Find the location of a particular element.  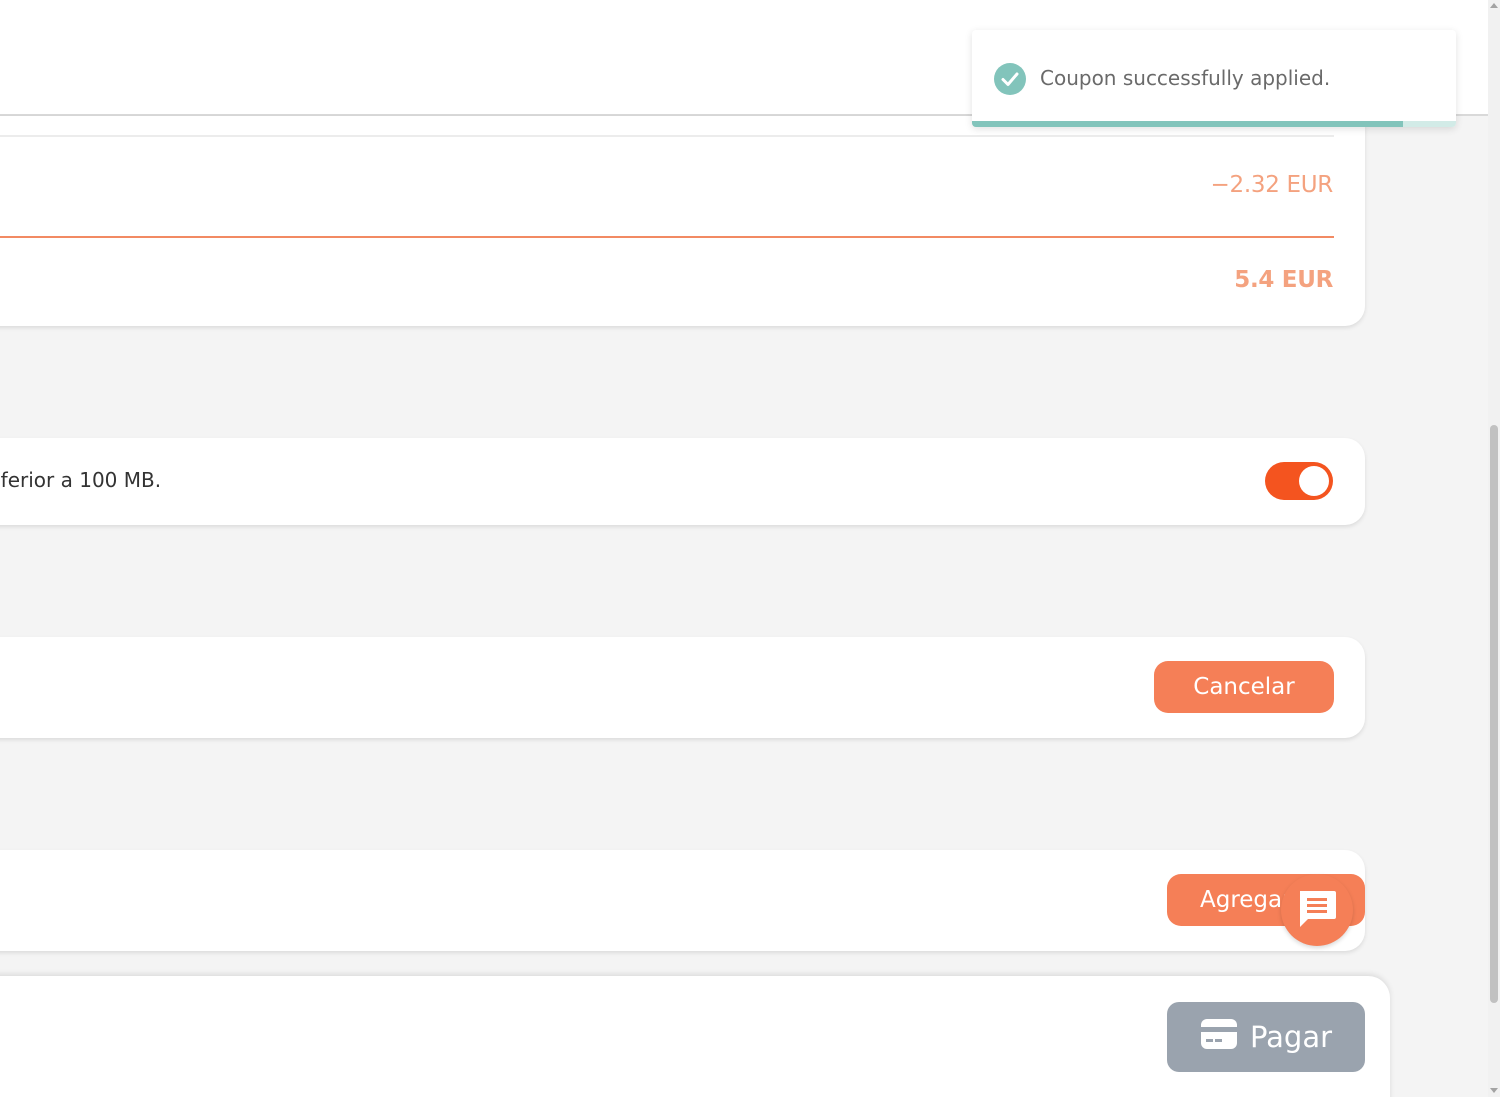

scroll-up-arrow-icon is located at coordinates (1494, 6).